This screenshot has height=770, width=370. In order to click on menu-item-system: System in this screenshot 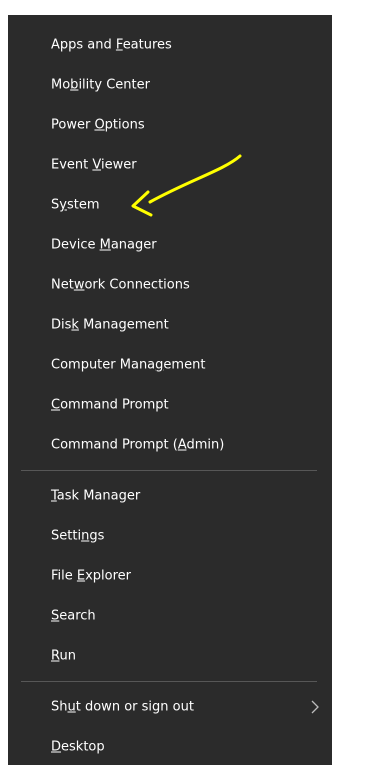, I will do `click(170, 205)`.